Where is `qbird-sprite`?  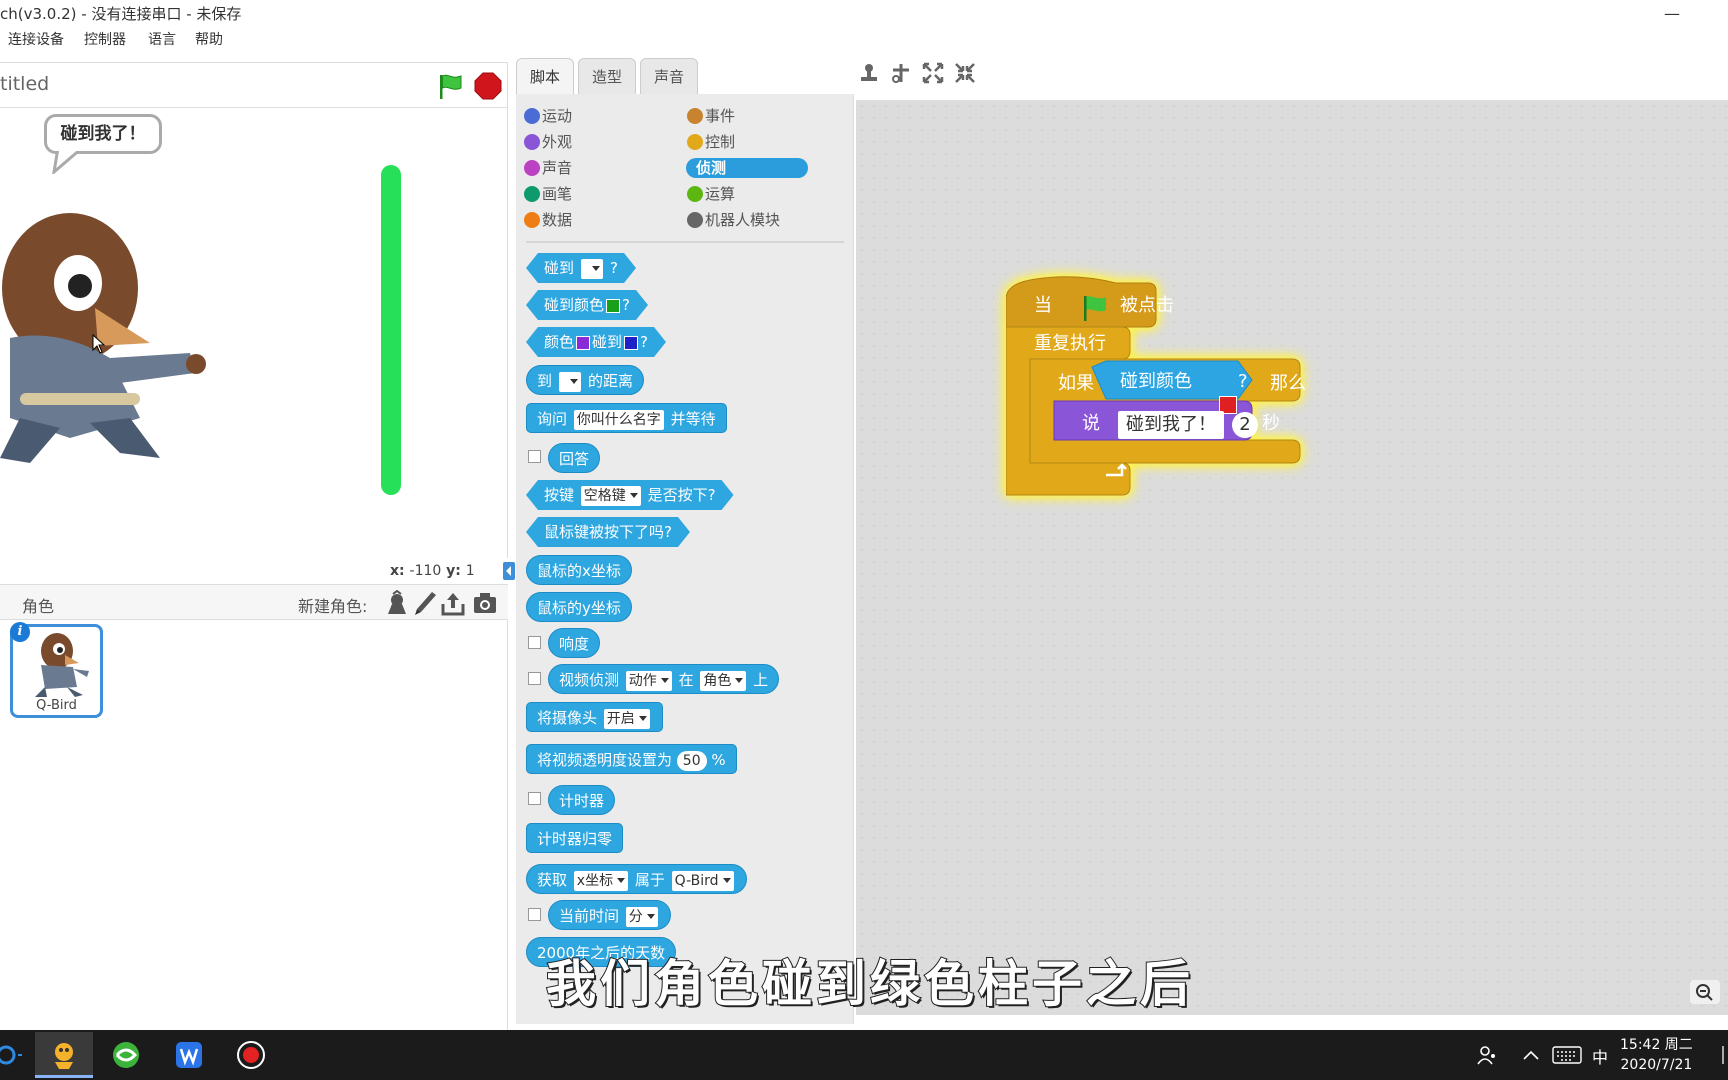
qbird-sprite is located at coordinates (110, 318).